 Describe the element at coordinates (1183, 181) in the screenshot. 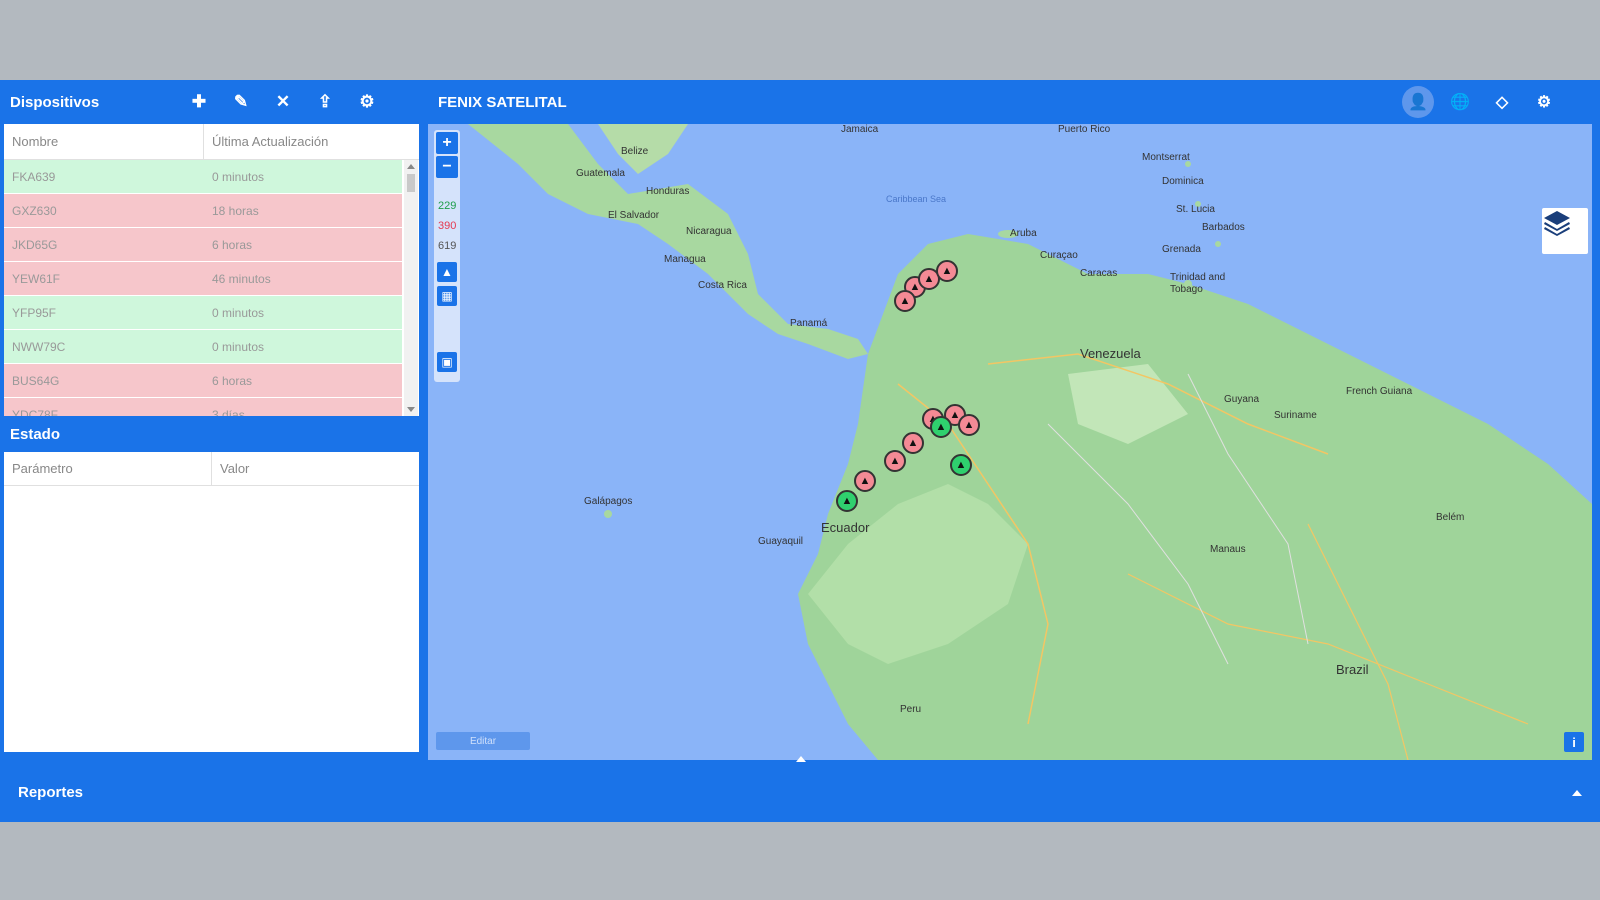

I see `map-label-dominica: Dominica` at that location.